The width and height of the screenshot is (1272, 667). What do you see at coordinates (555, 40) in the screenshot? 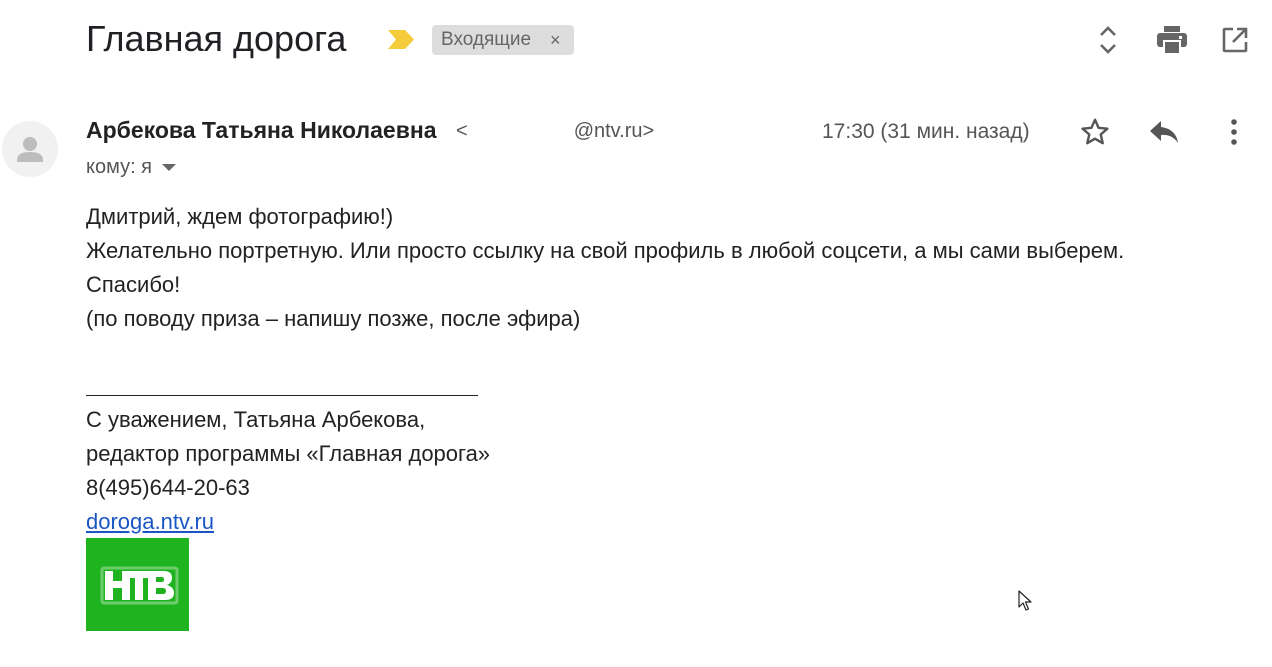
I see `label-chip-remove-icon: ×` at bounding box center [555, 40].